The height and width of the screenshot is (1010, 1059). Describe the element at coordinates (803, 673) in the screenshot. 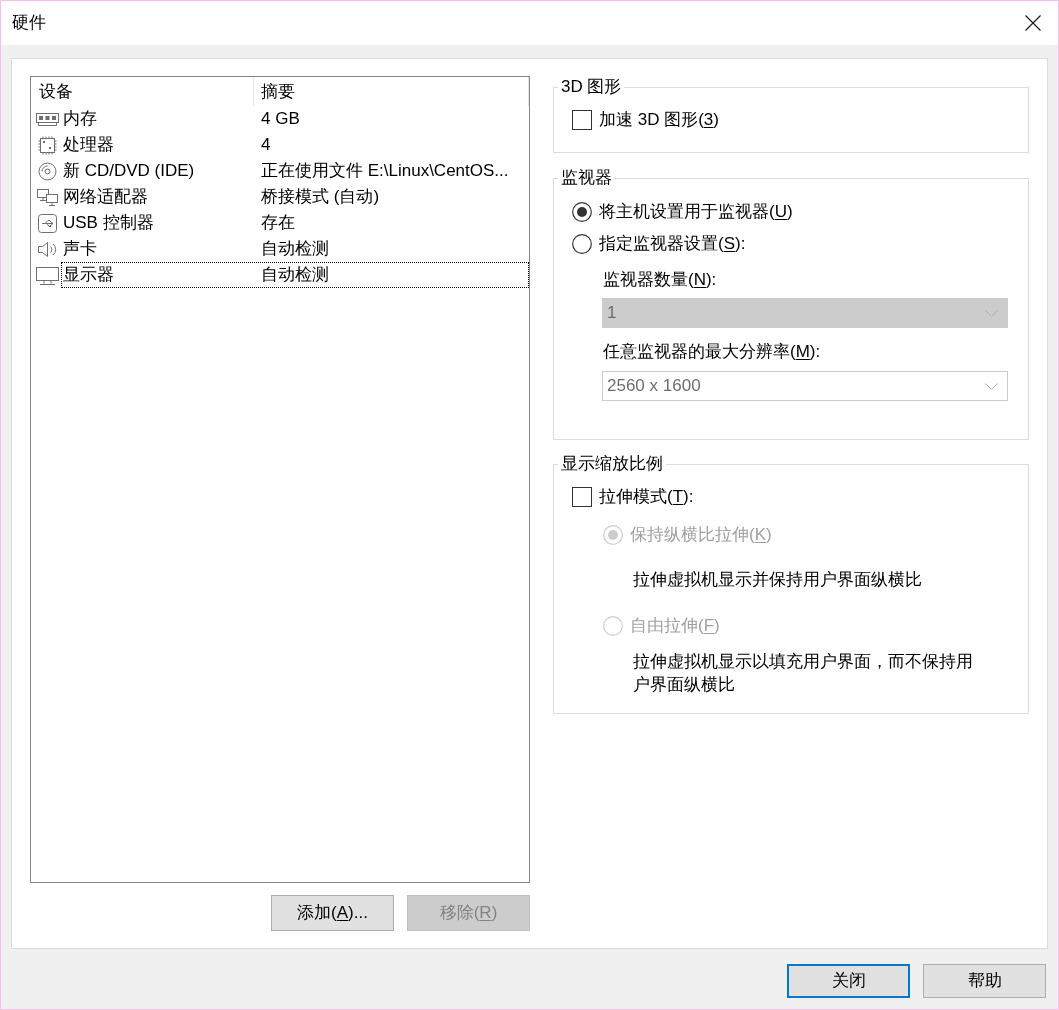

I see `option-description: 拉伸虚拟机显示以填充用户界面，而不保持用户界面纵横比` at that location.